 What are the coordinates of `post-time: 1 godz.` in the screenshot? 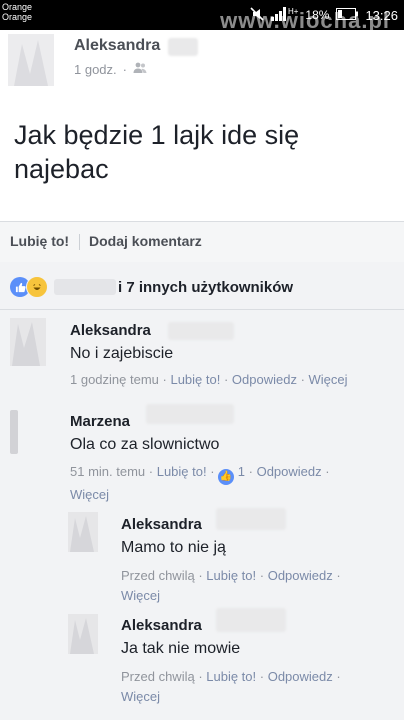 It's located at (95, 69).